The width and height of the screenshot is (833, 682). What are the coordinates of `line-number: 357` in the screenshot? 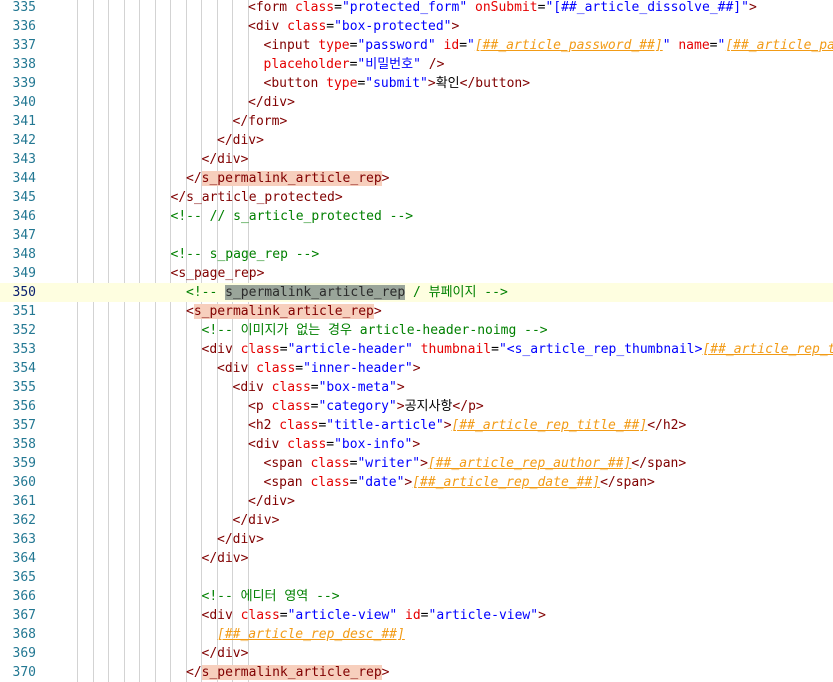 It's located at (24, 425).